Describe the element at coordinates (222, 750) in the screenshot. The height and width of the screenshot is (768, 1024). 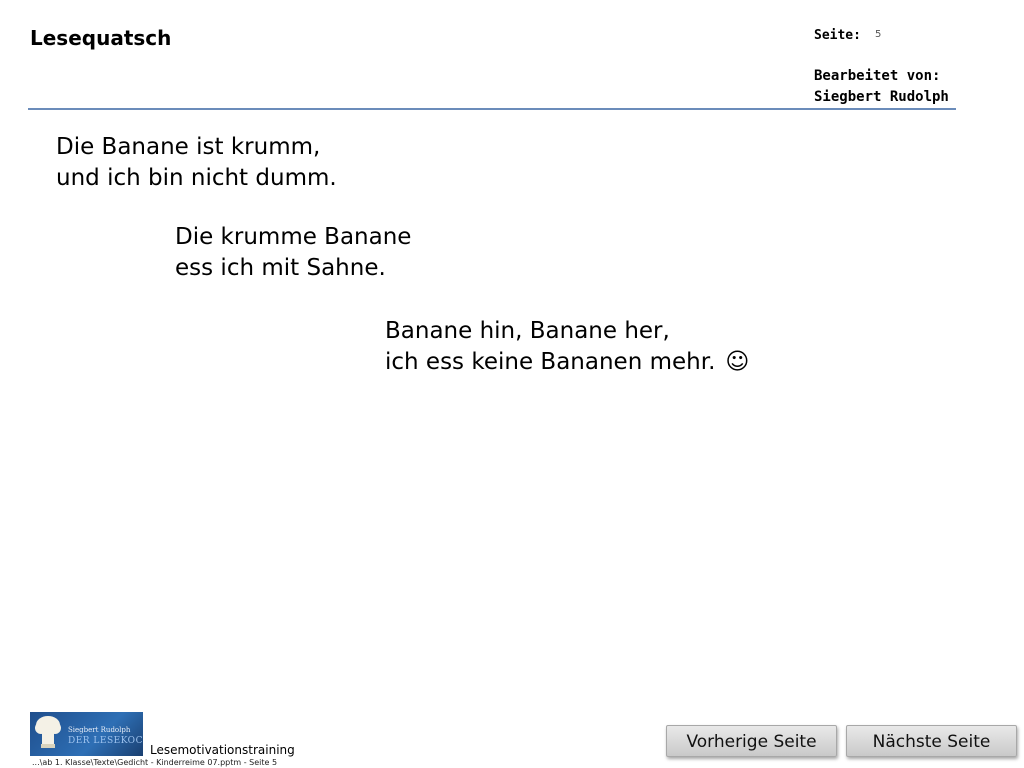
I see `footer-label: Lesemotivationstraining` at that location.